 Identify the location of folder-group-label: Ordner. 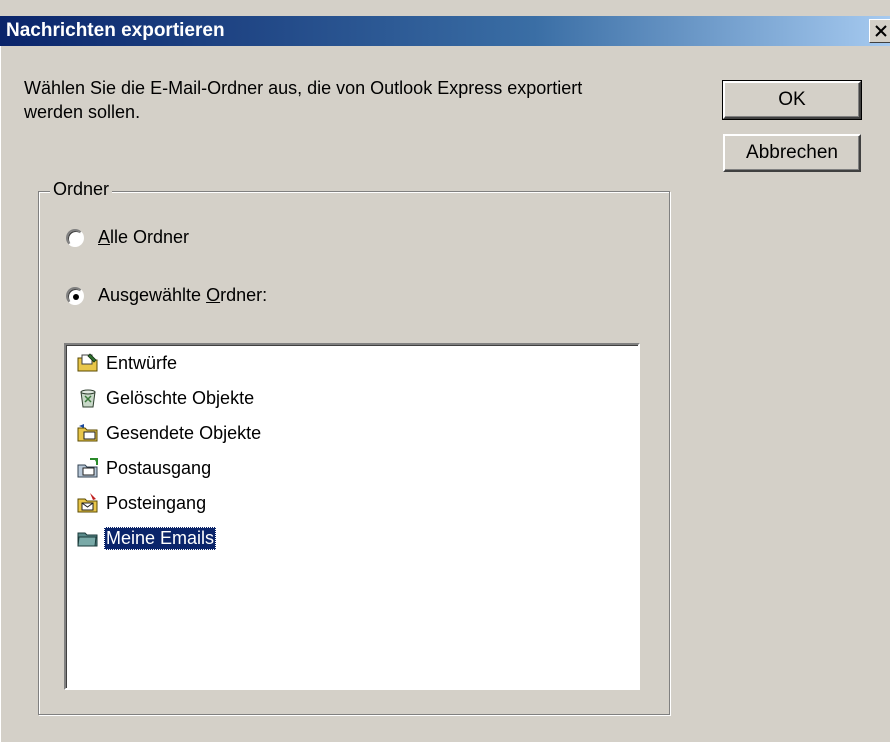
(81, 189).